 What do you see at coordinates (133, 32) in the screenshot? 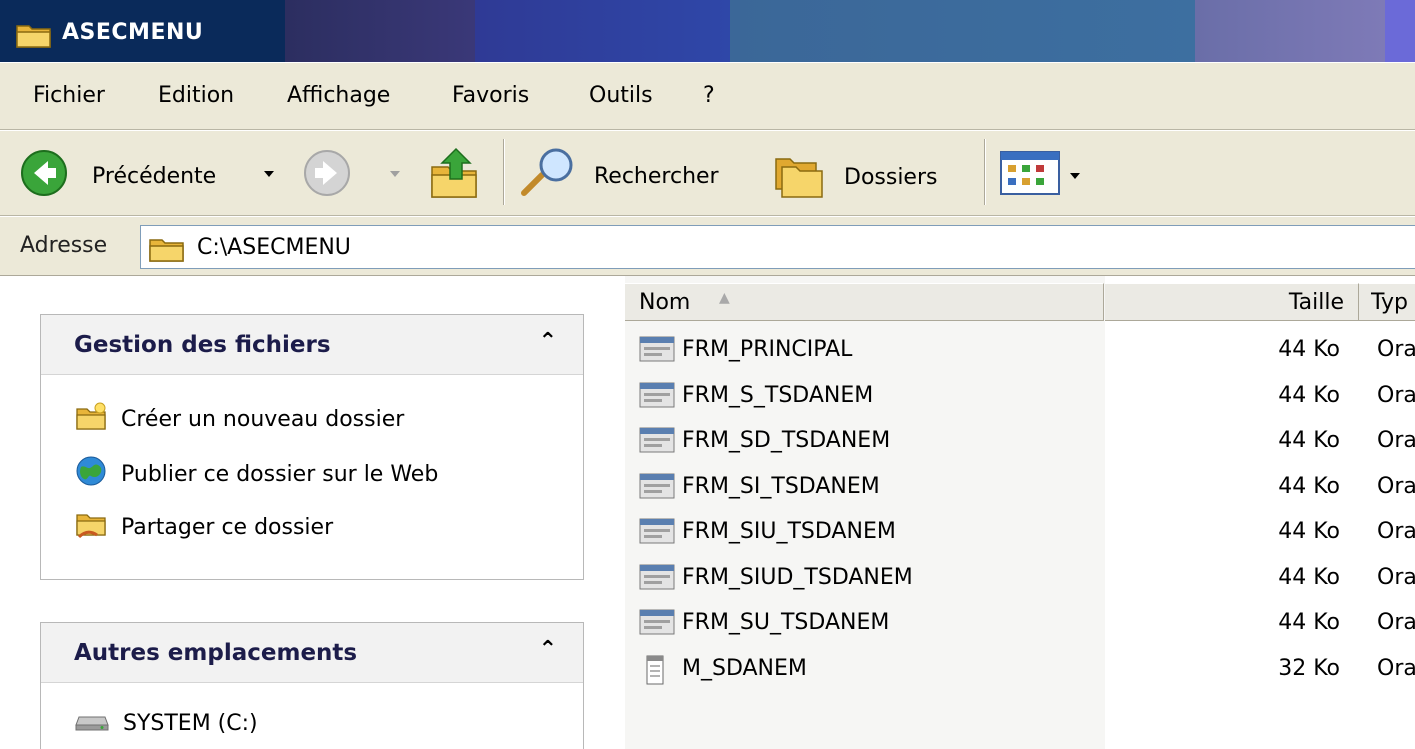
I see `window-title: ASECMENU` at bounding box center [133, 32].